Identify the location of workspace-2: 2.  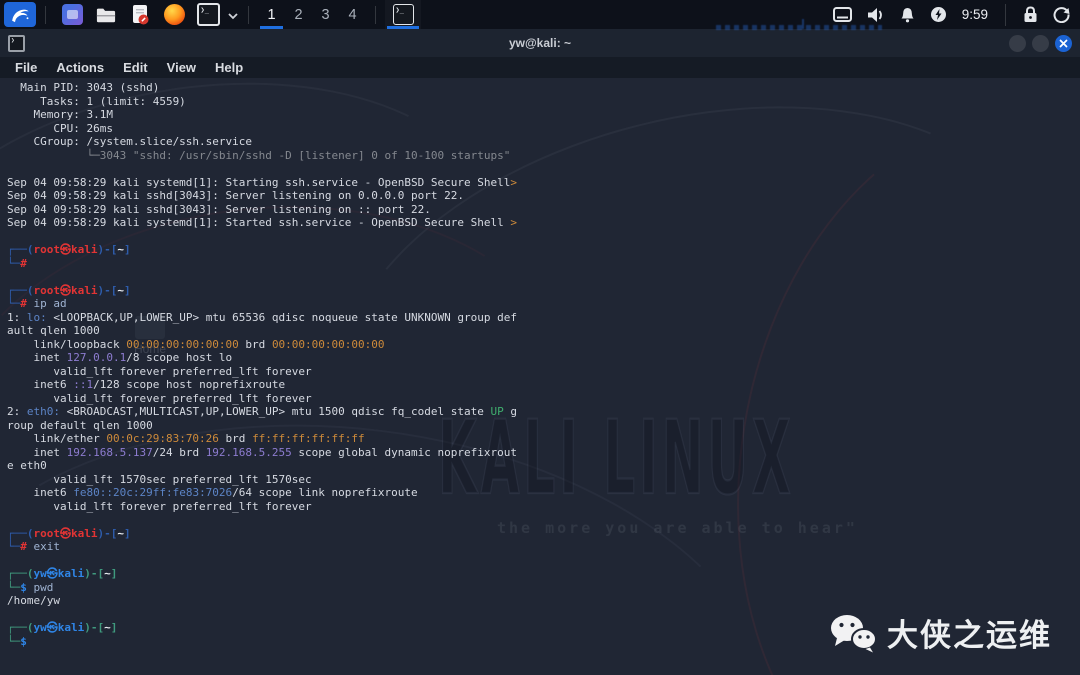
(298, 14).